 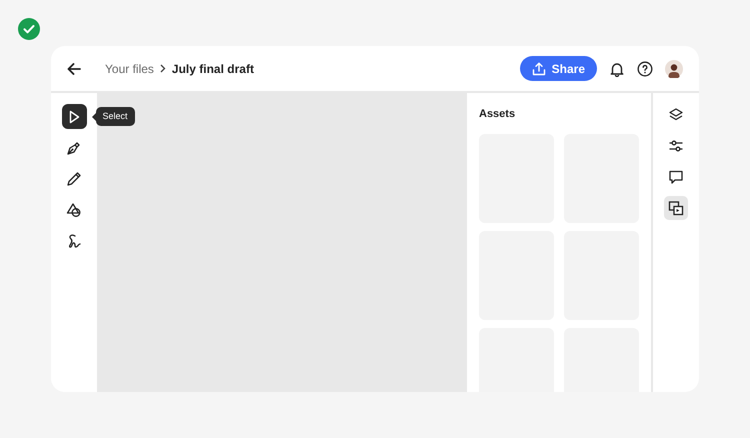 What do you see at coordinates (617, 68) in the screenshot?
I see `bell-icon` at bounding box center [617, 68].